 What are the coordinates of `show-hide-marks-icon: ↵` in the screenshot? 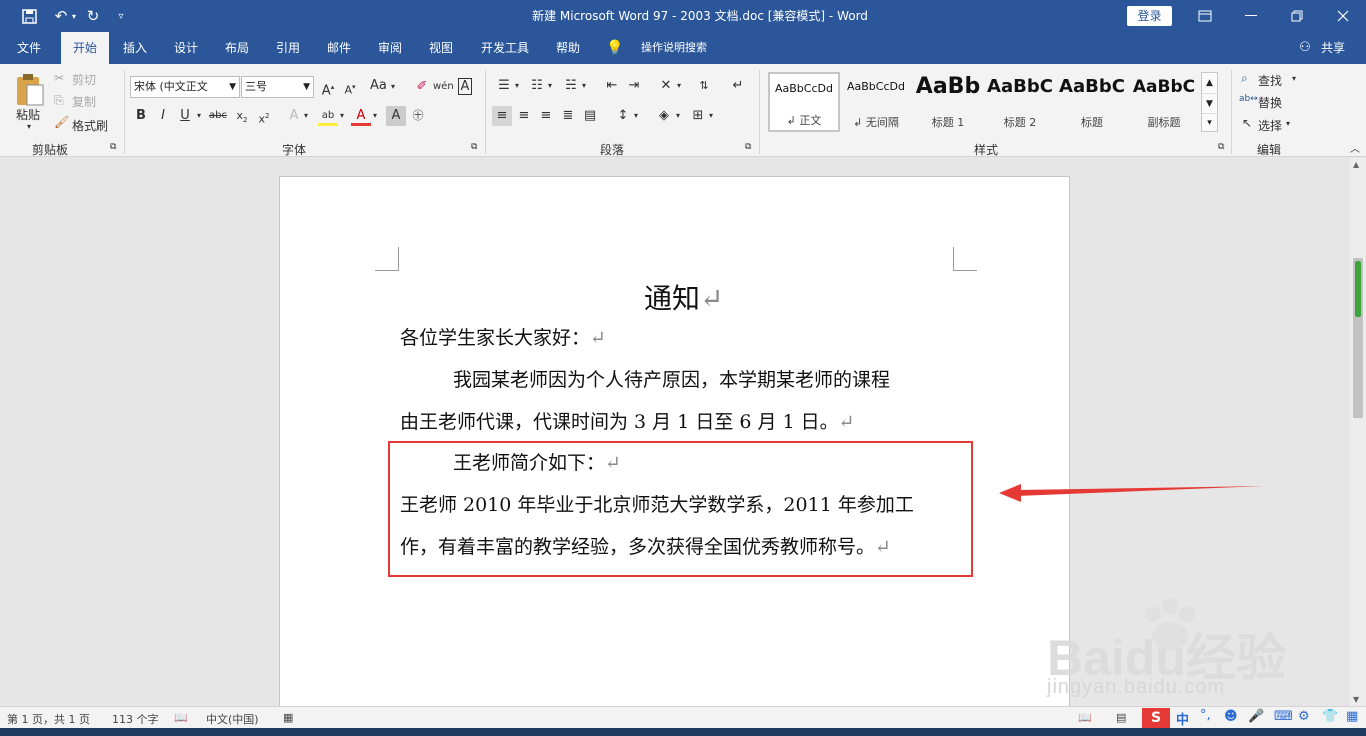 It's located at (738, 86).